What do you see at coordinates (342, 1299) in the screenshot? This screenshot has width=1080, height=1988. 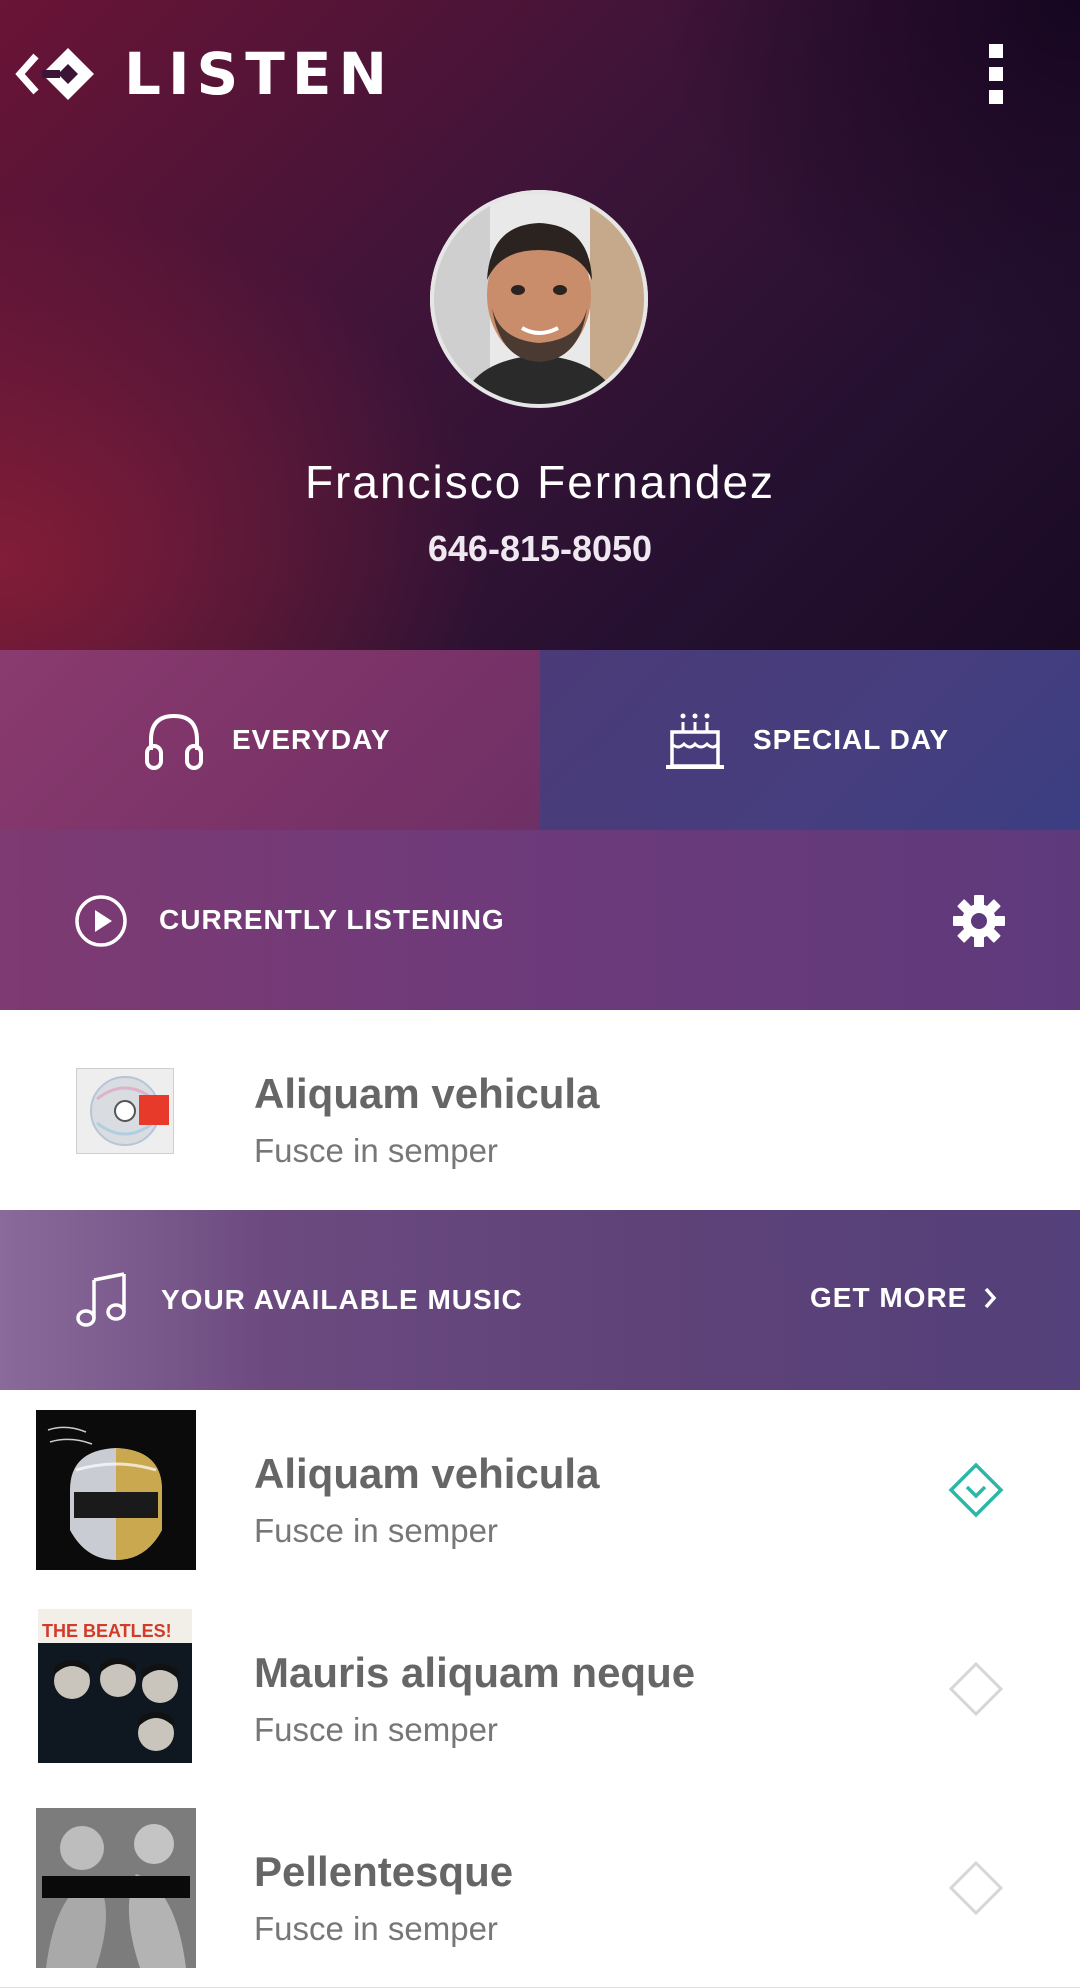 I see `available-music-label: YOUR AVAILABLE MUSIC` at bounding box center [342, 1299].